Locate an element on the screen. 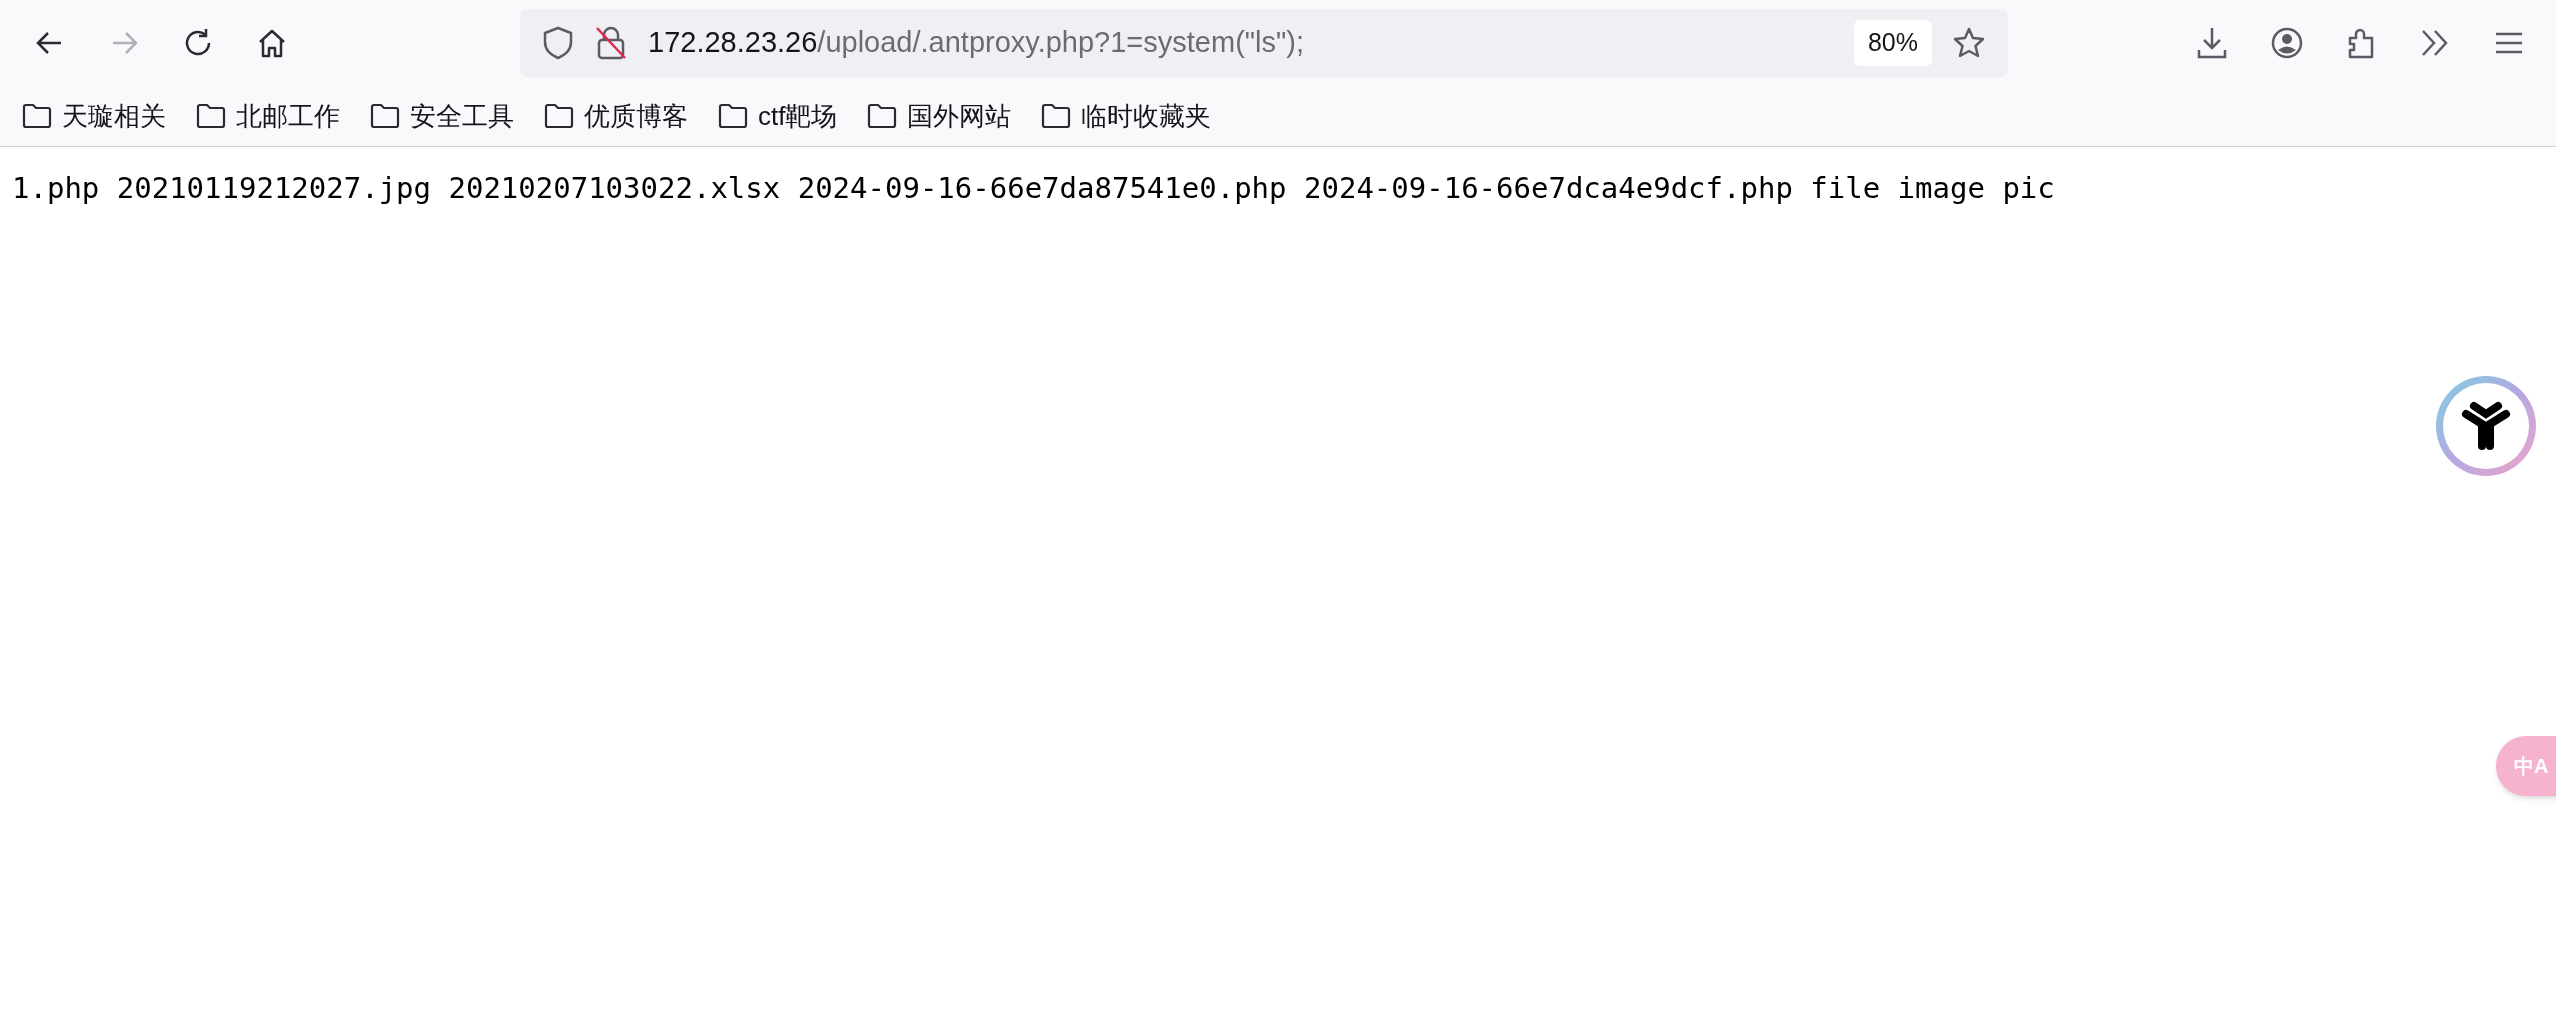 The image size is (2556, 1028). command-output: 1.php 20210119212027.jpg 20210207103022.xlsx 2024-09-16-66e7da87541e0.php 2024-09-16-66e7dca4e9dcf.php file image pic is located at coordinates (1033, 188).